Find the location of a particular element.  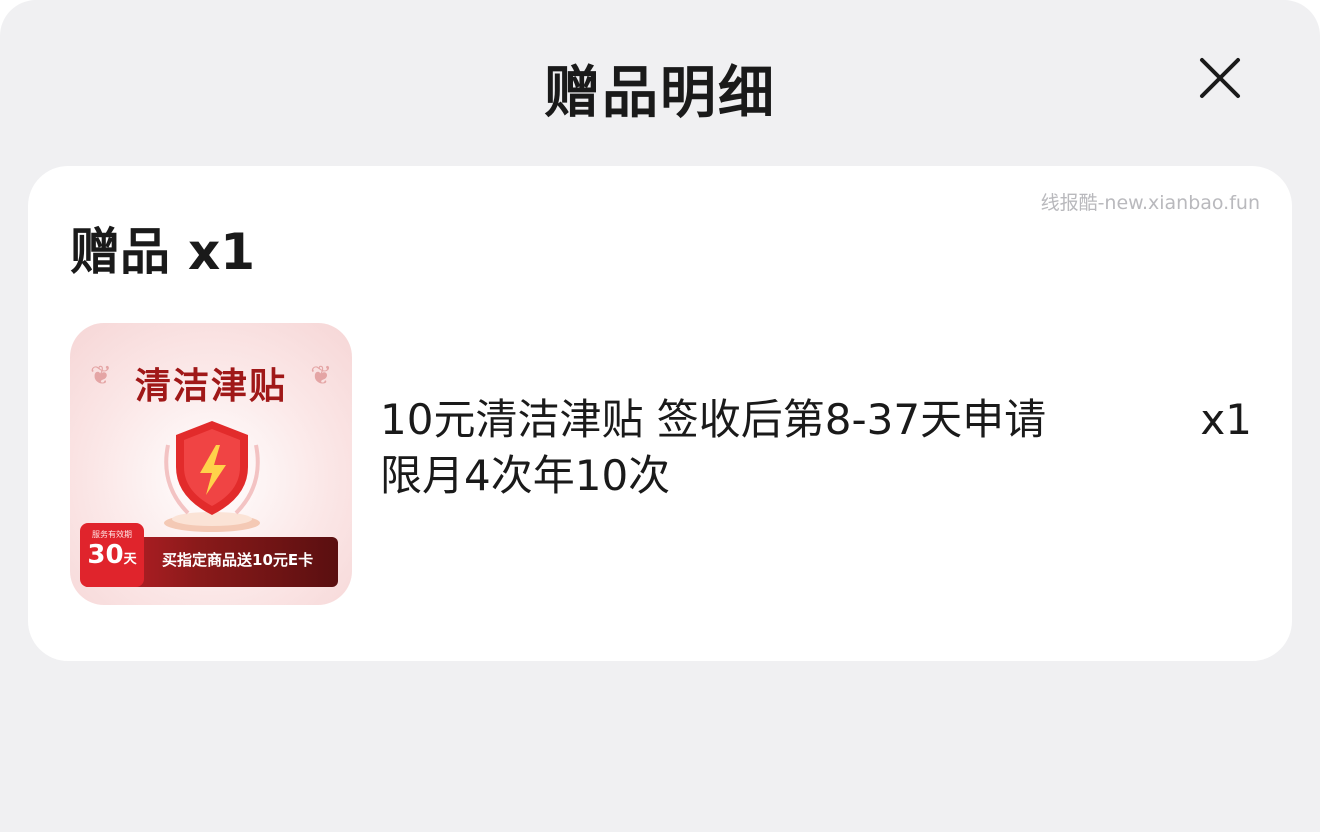

gift-thumbnail: ❦ ❦ 清洁津贴 服务有效期 30天 买指定商品送10元E卡 is located at coordinates (211, 464).